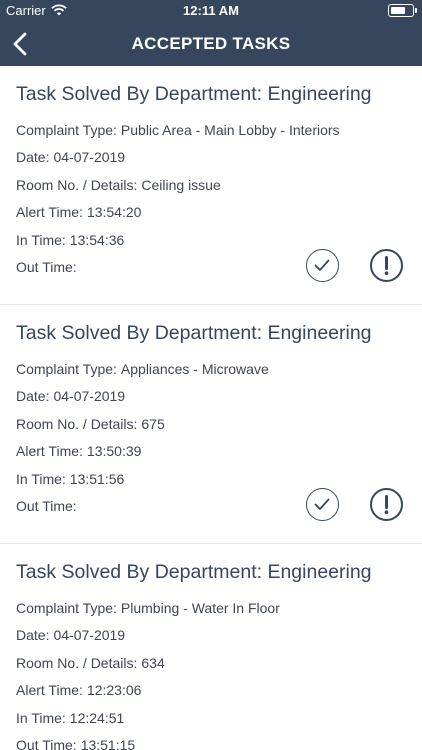 The width and height of the screenshot is (422, 750). I want to click on room-value: Ceiling issue, so click(181, 185).